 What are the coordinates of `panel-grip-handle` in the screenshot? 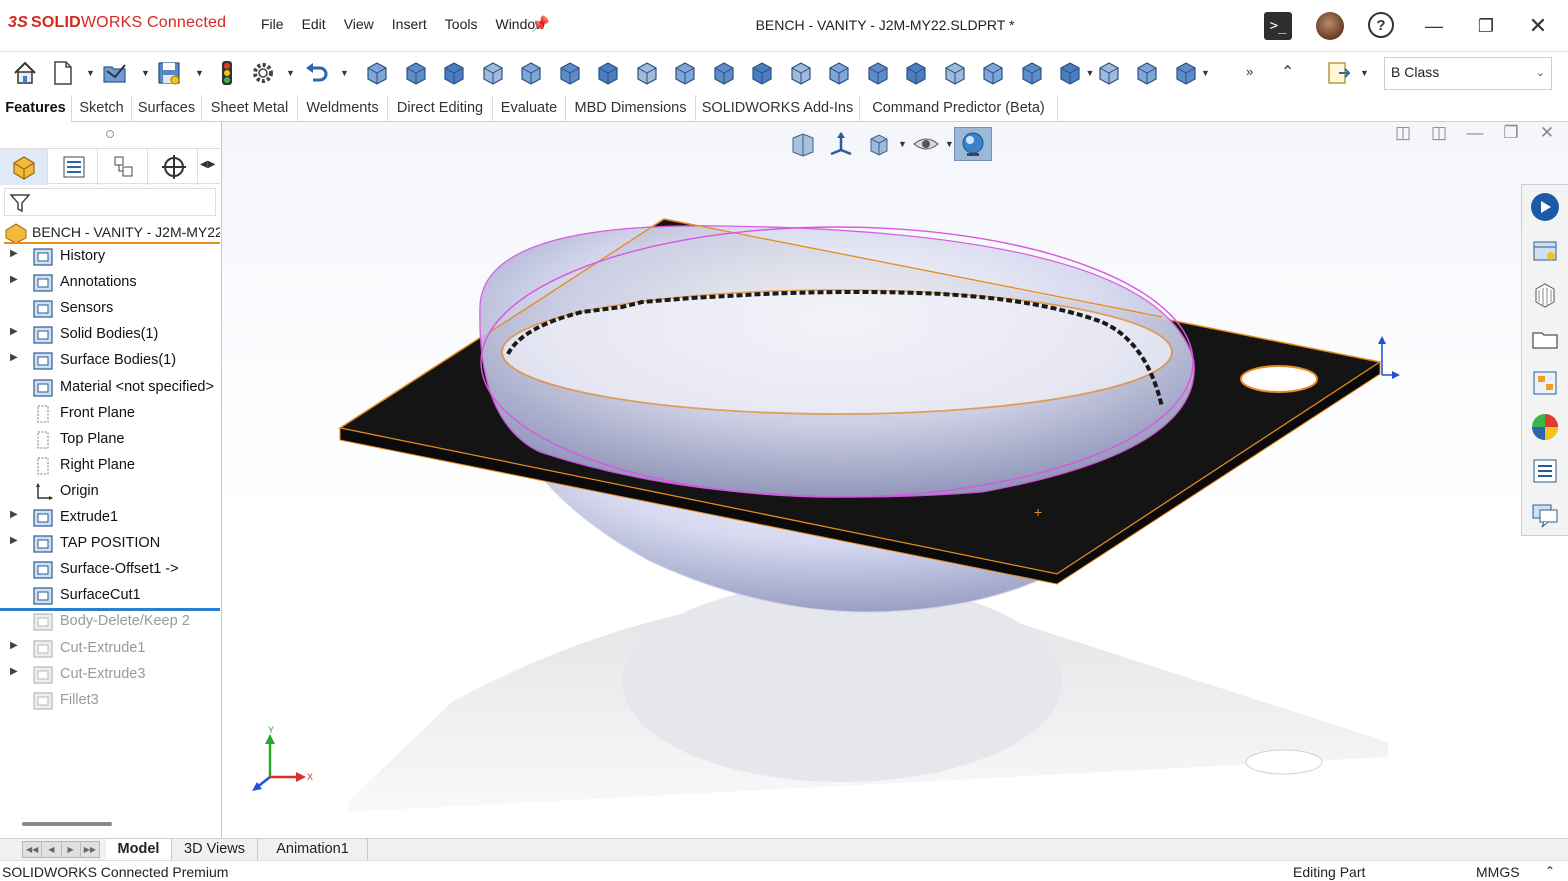 It's located at (110, 134).